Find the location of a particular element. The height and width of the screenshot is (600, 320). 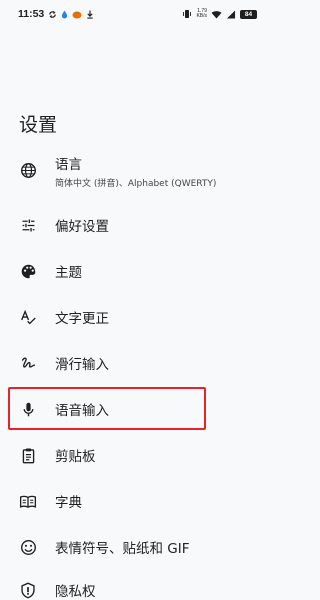

status-bar: 11:53 1.79 KB/s 84 is located at coordinates (135, 14).